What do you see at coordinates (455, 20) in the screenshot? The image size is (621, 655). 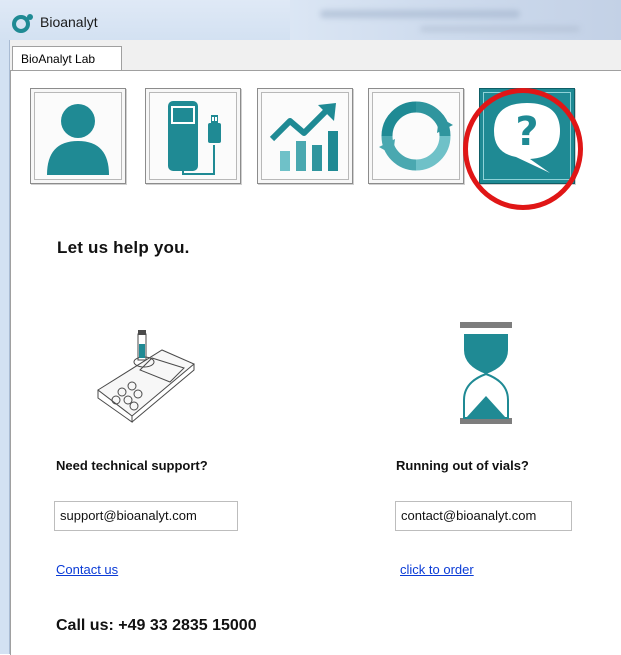 I see `titlebar-background` at bounding box center [455, 20].